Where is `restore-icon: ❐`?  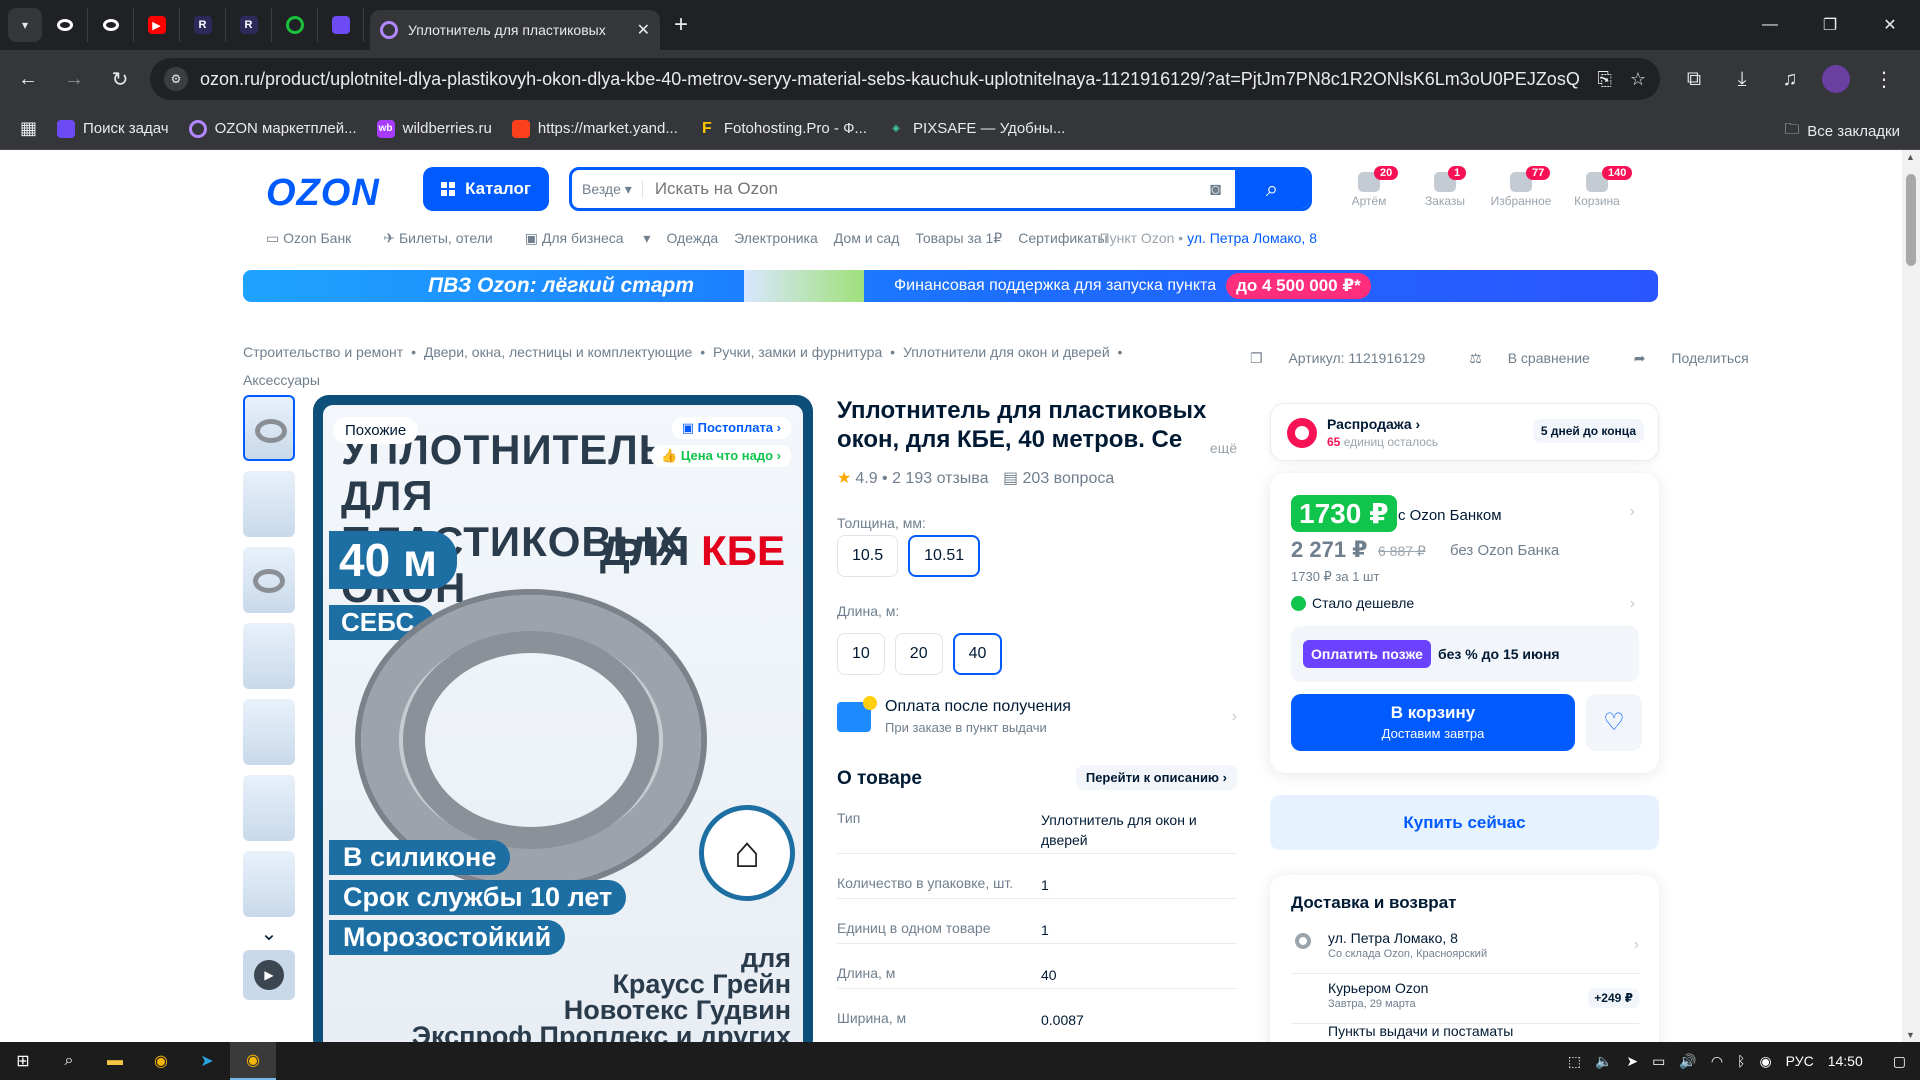
restore-icon: ❐ is located at coordinates (1830, 25).